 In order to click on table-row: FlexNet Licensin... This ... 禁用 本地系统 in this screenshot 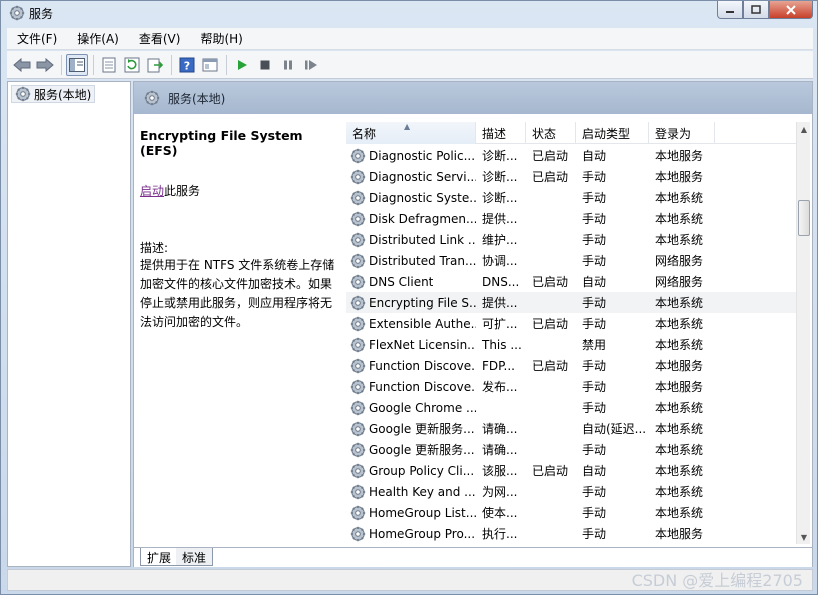, I will do `click(571, 344)`.